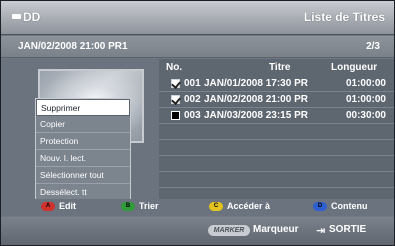  What do you see at coordinates (280, 67) in the screenshot?
I see `column-header-titre: Titre` at bounding box center [280, 67].